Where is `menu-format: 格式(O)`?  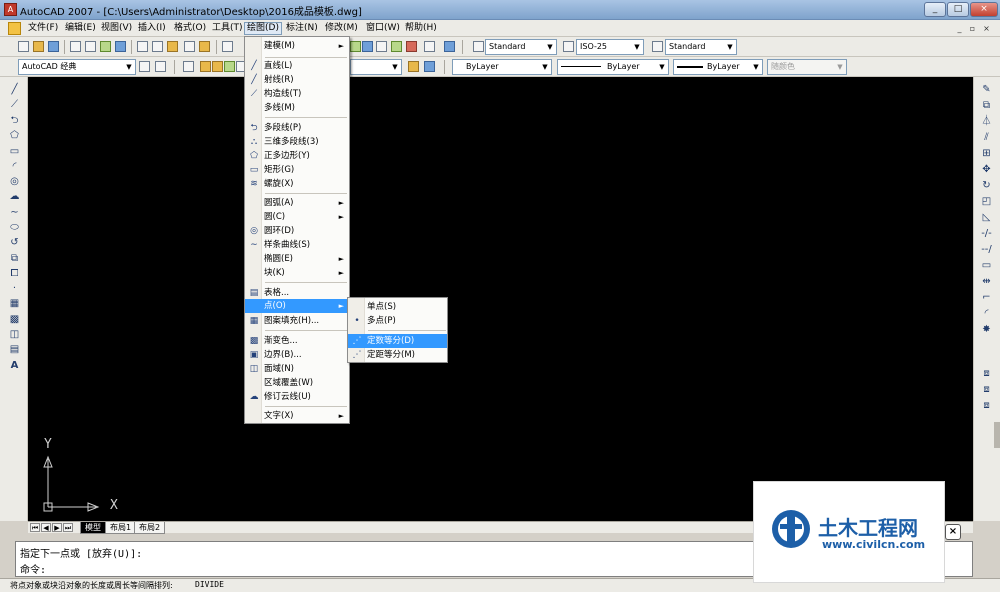 menu-format: 格式(O) is located at coordinates (190, 28).